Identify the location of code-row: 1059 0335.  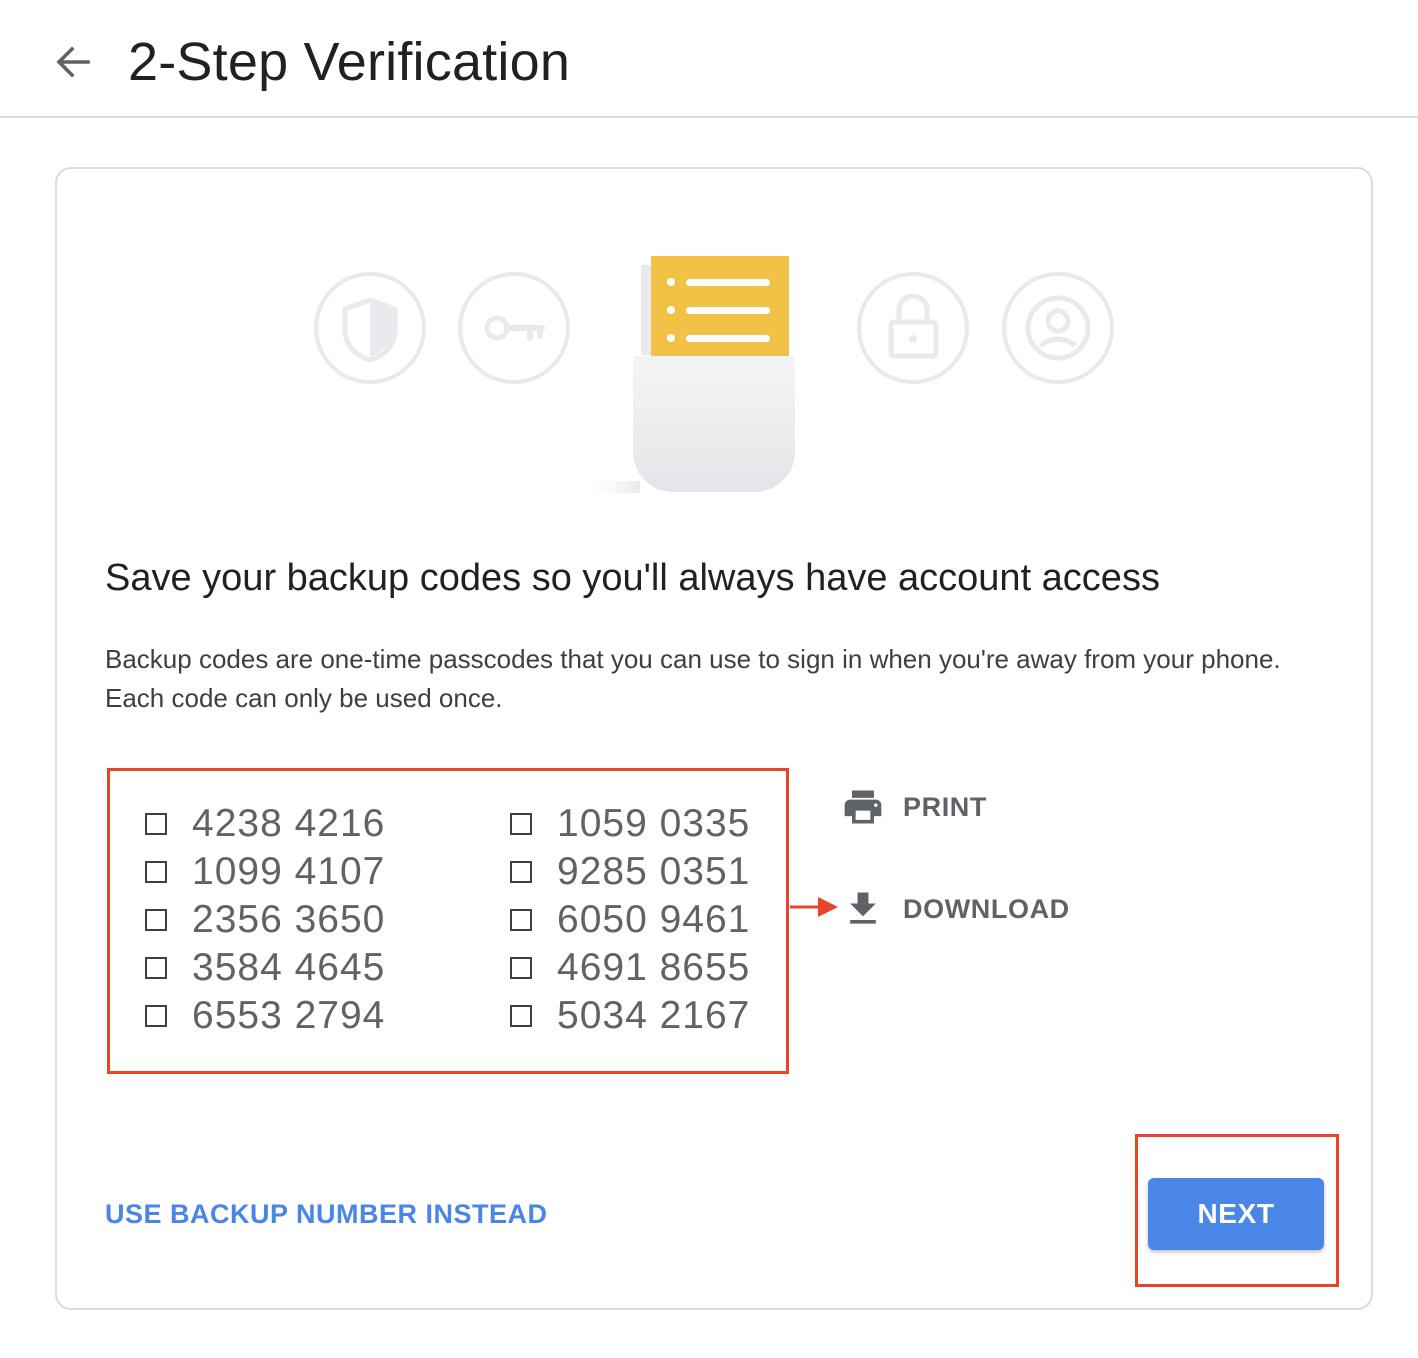
(630, 824).